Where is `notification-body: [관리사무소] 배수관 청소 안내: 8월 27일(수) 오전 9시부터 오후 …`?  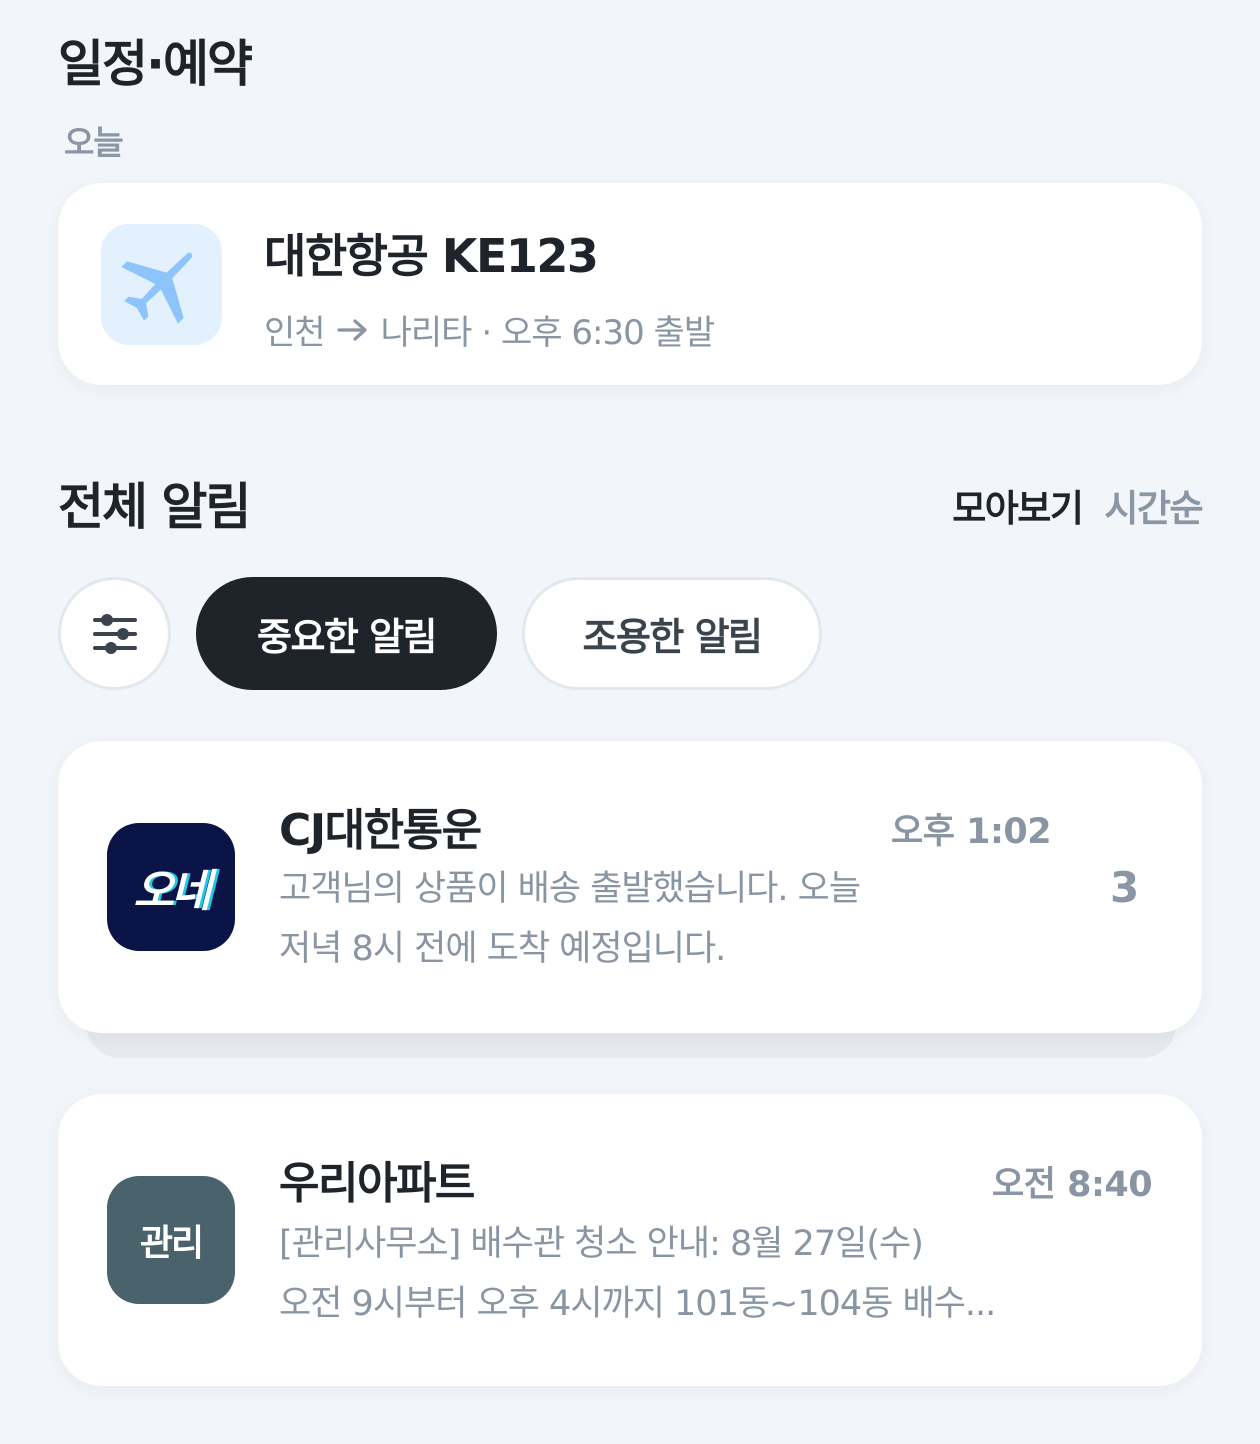 notification-body: [관리사무소] 배수관 청소 안내: 8월 27일(수) 오전 9시부터 오후 … is located at coordinates (679, 1274).